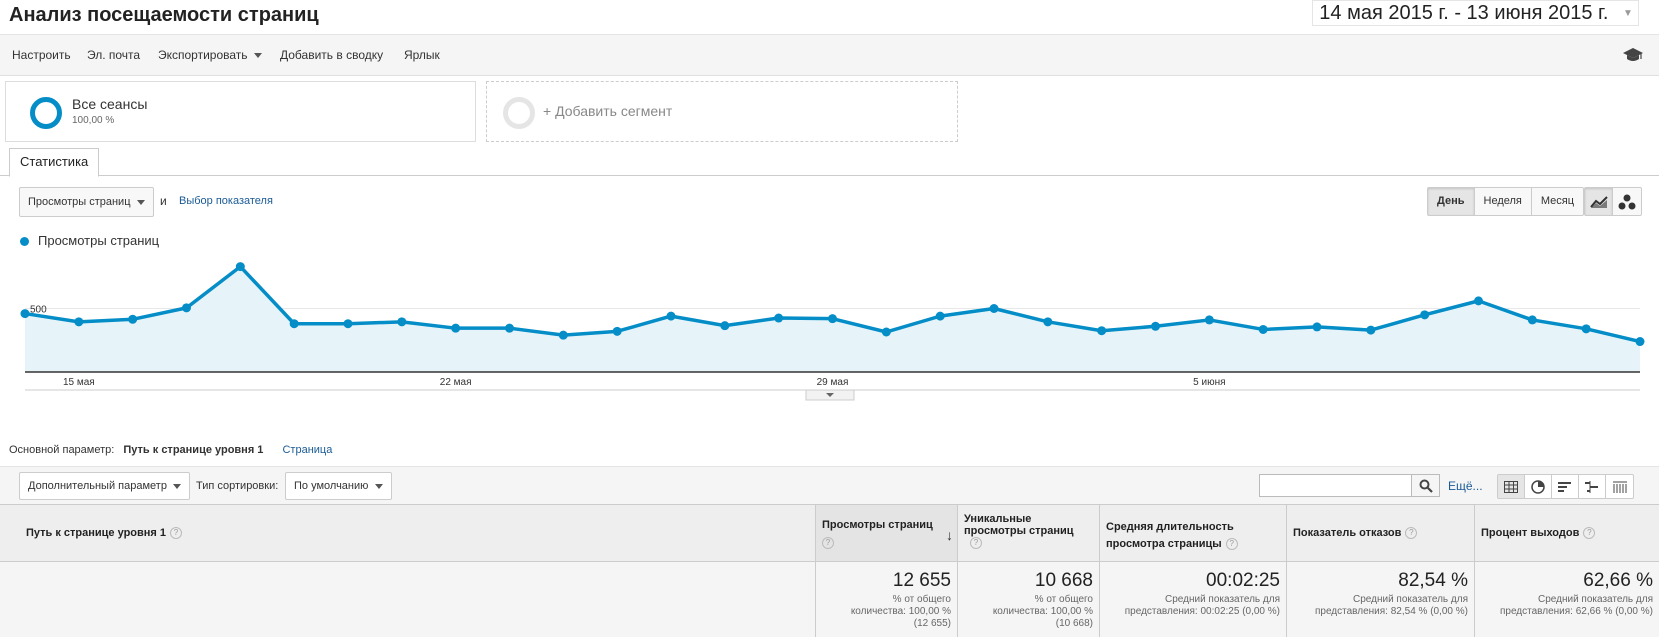 The width and height of the screenshot is (1659, 637). What do you see at coordinates (46, 113) in the screenshot?
I see `segment-ring-icon` at bounding box center [46, 113].